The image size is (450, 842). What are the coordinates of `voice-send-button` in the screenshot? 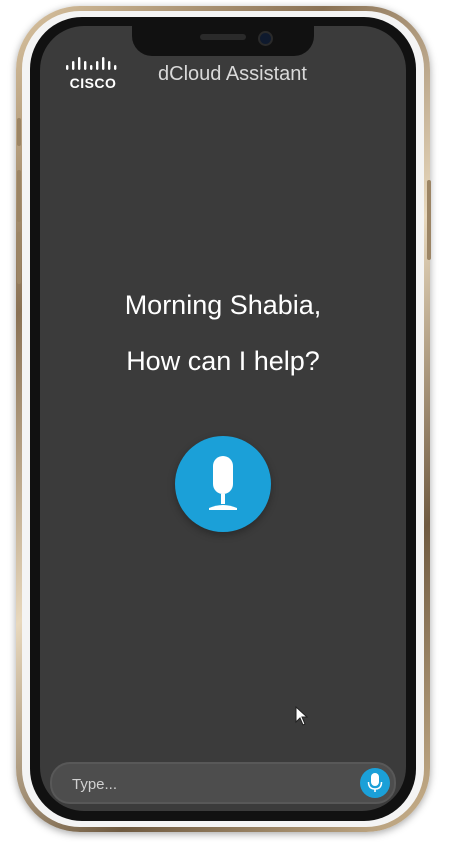 It's located at (375, 783).